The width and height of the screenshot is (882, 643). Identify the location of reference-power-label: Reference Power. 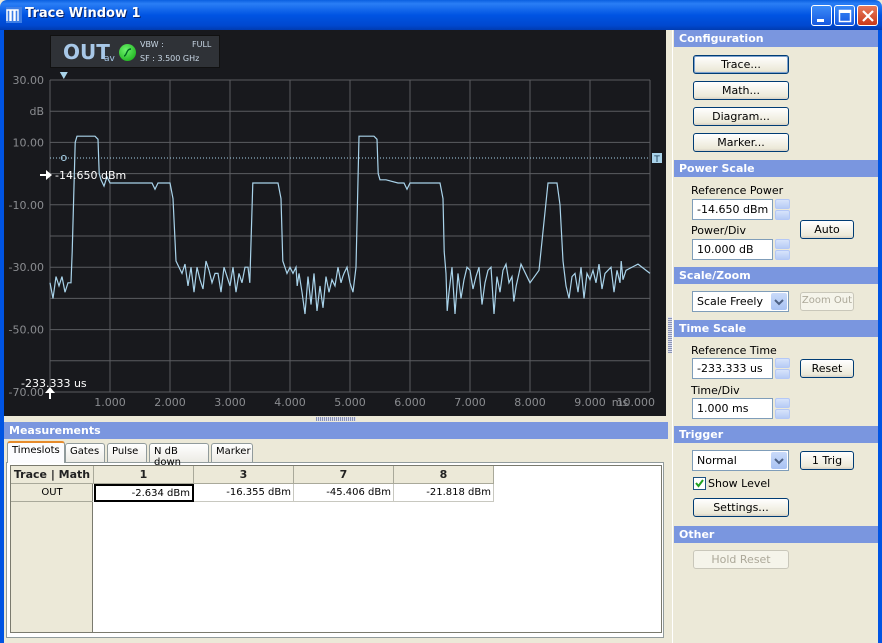
(737, 190).